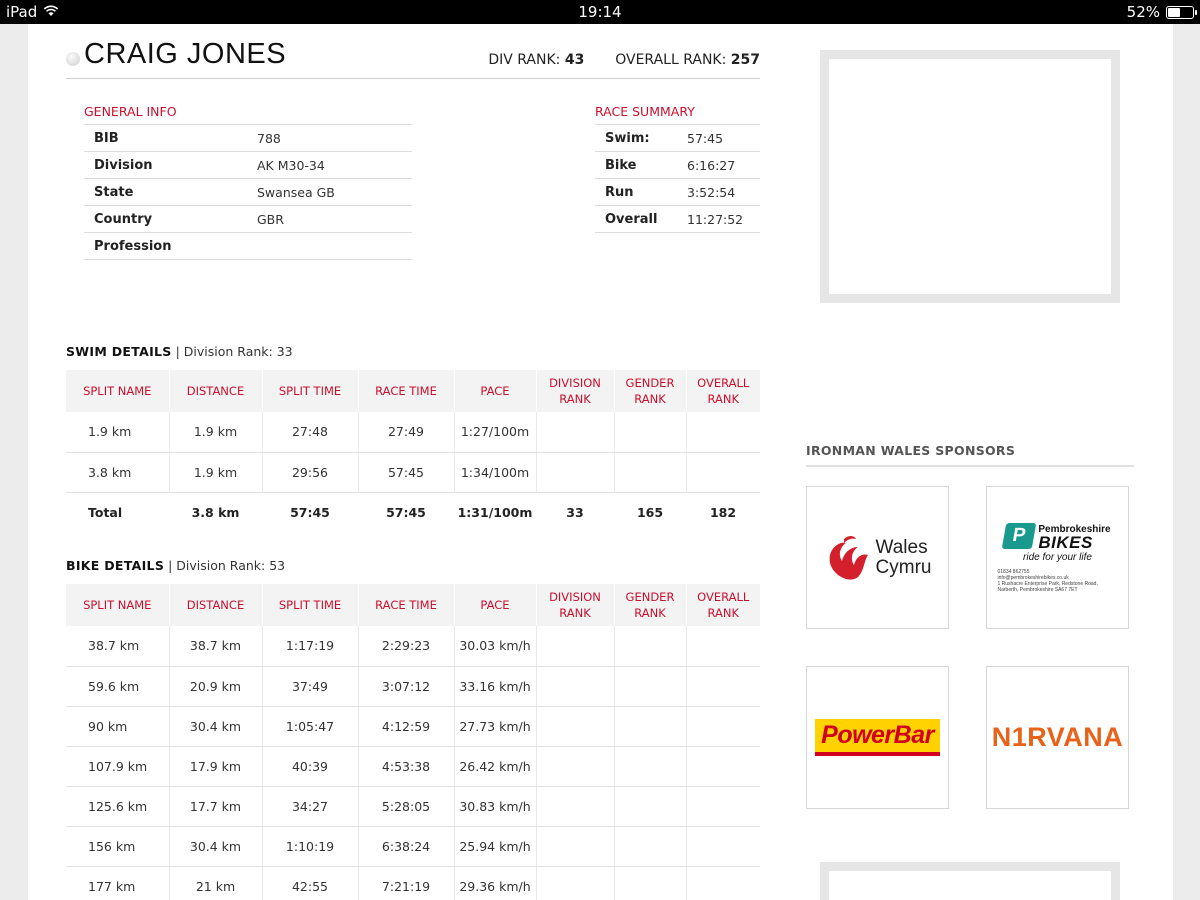 Image resolution: width=1200 pixels, height=900 pixels. What do you see at coordinates (165, 219) in the screenshot?
I see `general-info-label: Country` at bounding box center [165, 219].